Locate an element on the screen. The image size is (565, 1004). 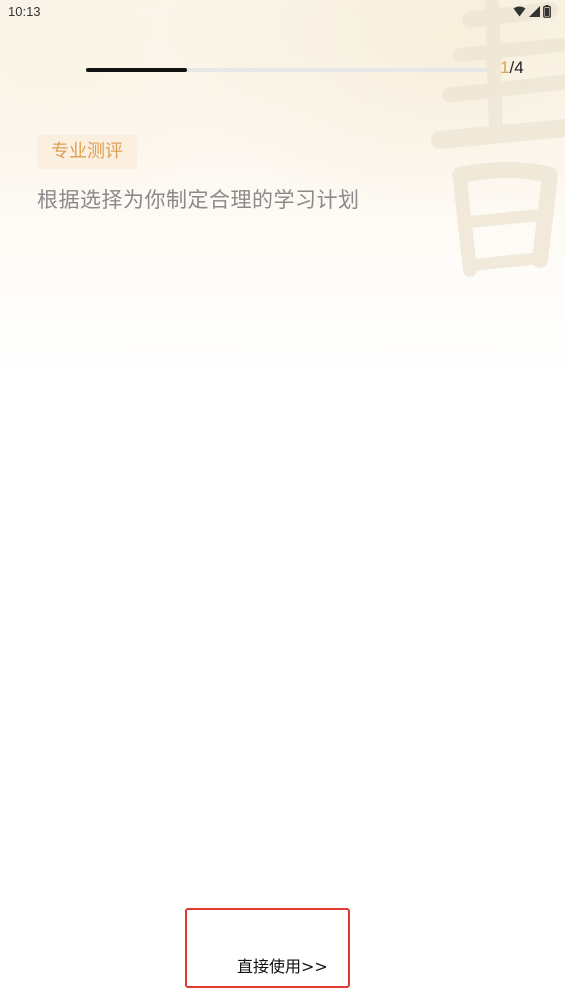
onboarding-progress-bar is located at coordinates (287, 70).